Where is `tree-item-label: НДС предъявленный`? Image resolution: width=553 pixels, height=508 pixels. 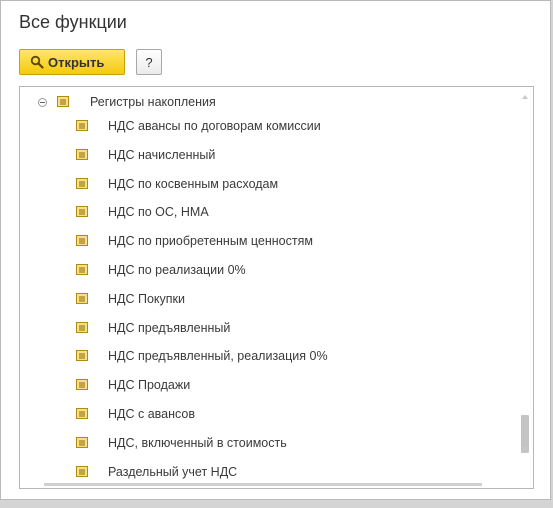
tree-item-label: НДС предъявленный is located at coordinates (169, 327).